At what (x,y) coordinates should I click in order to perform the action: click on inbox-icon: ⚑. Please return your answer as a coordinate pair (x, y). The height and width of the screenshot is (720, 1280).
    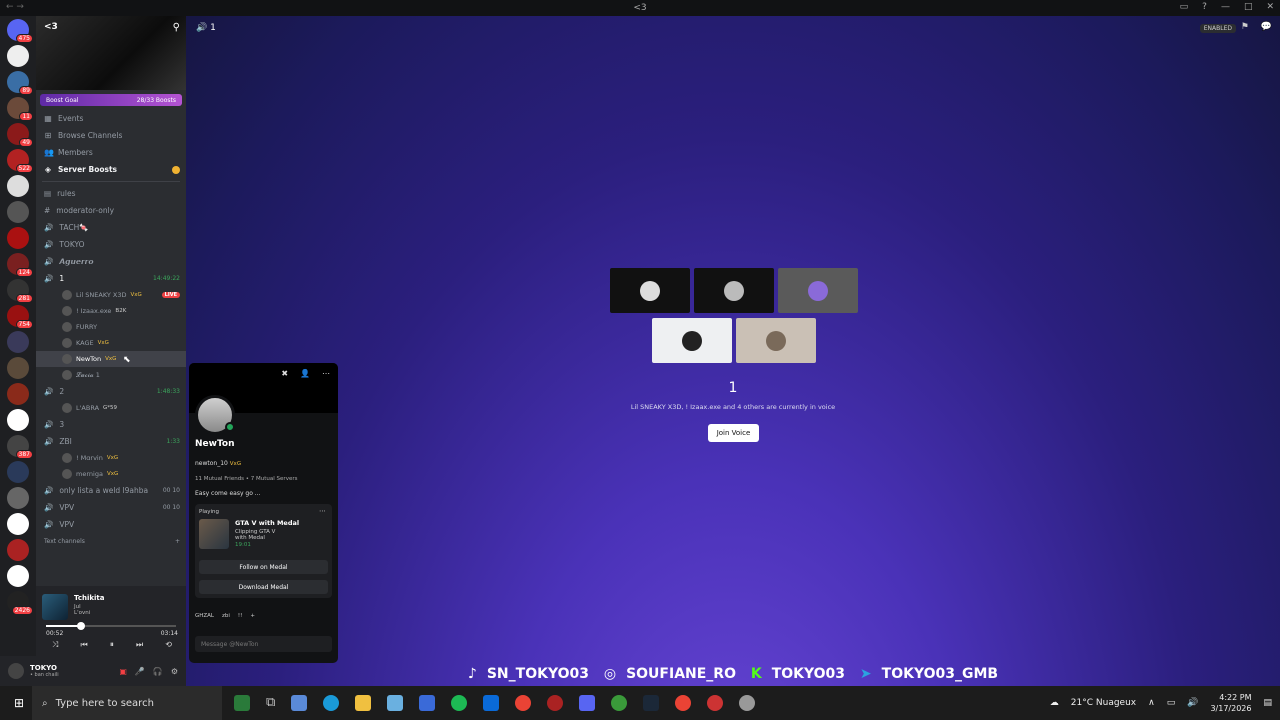
    Looking at the image, I should click on (1245, 27).